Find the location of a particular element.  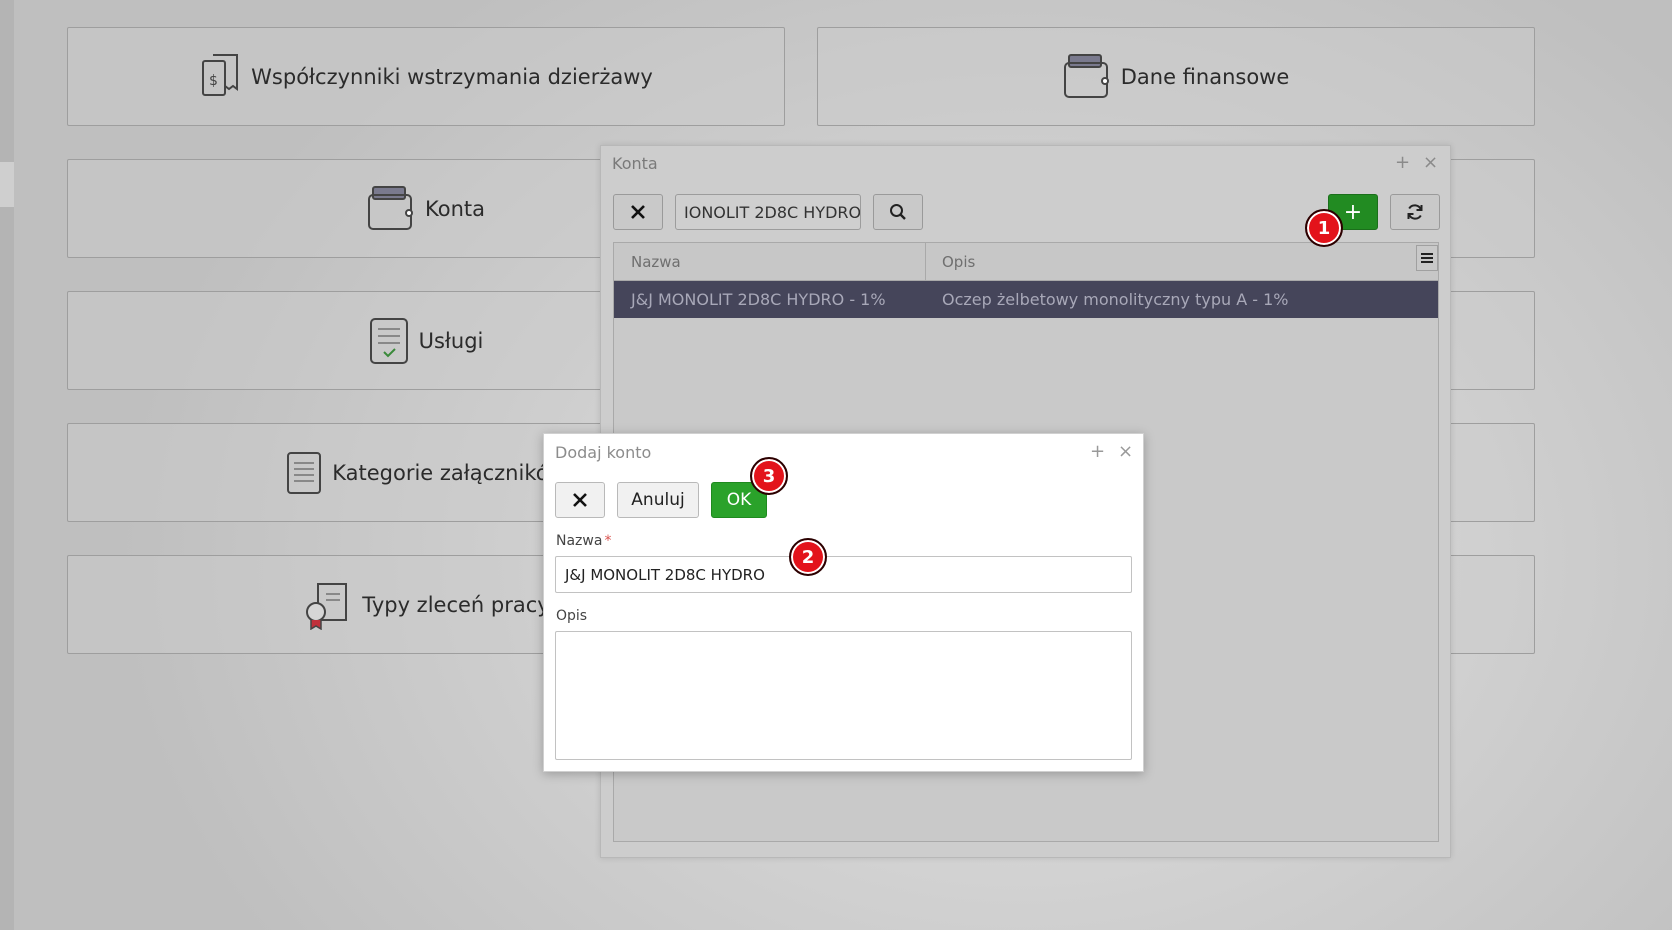

tile-withholding-factors: $ Współczynniki wstrzymania dzierżawy is located at coordinates (426, 76).